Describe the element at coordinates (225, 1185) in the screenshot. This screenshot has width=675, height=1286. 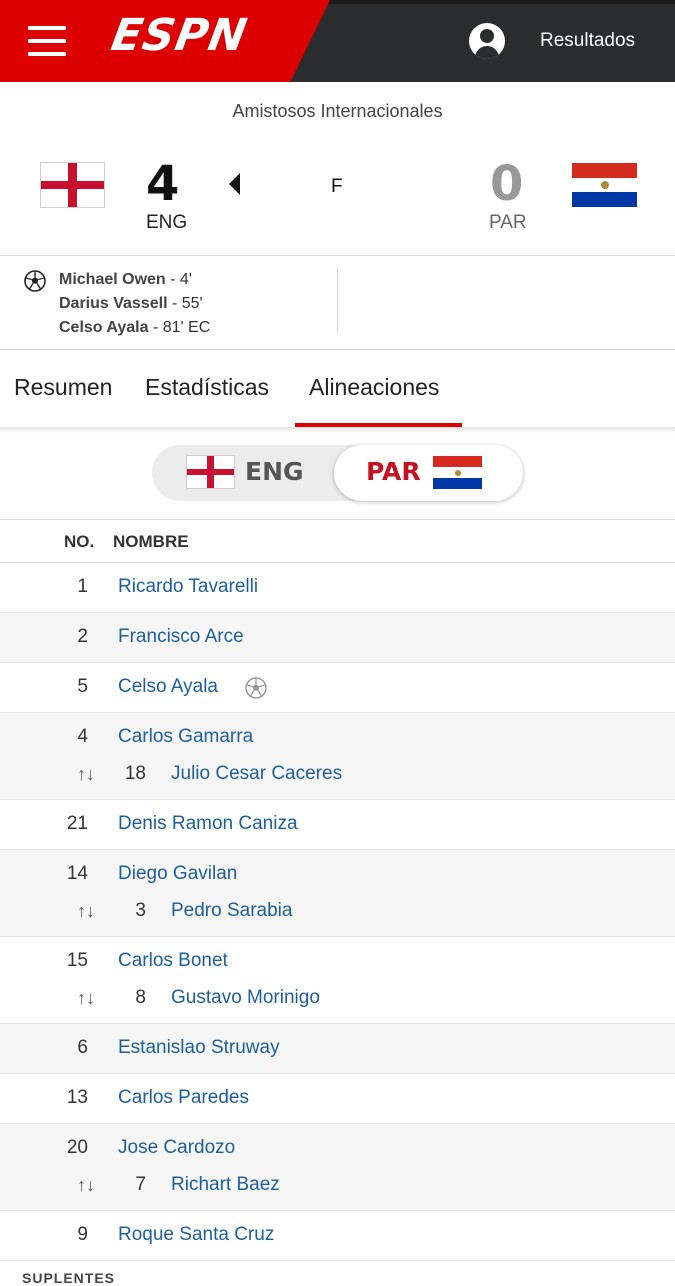
I see `sub-player-name-link: Richart Baez` at that location.